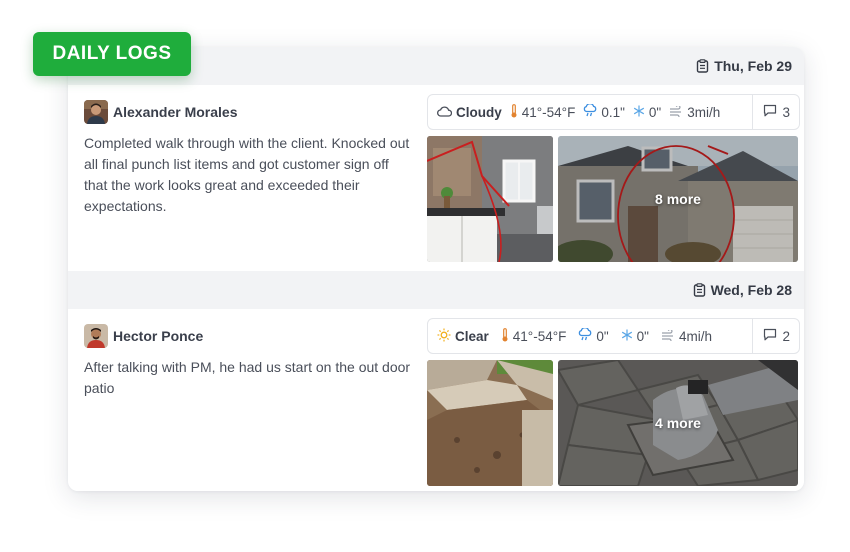 This screenshot has height=552, width=850. I want to click on photo-thumbnail-more: 8 more, so click(678, 199).